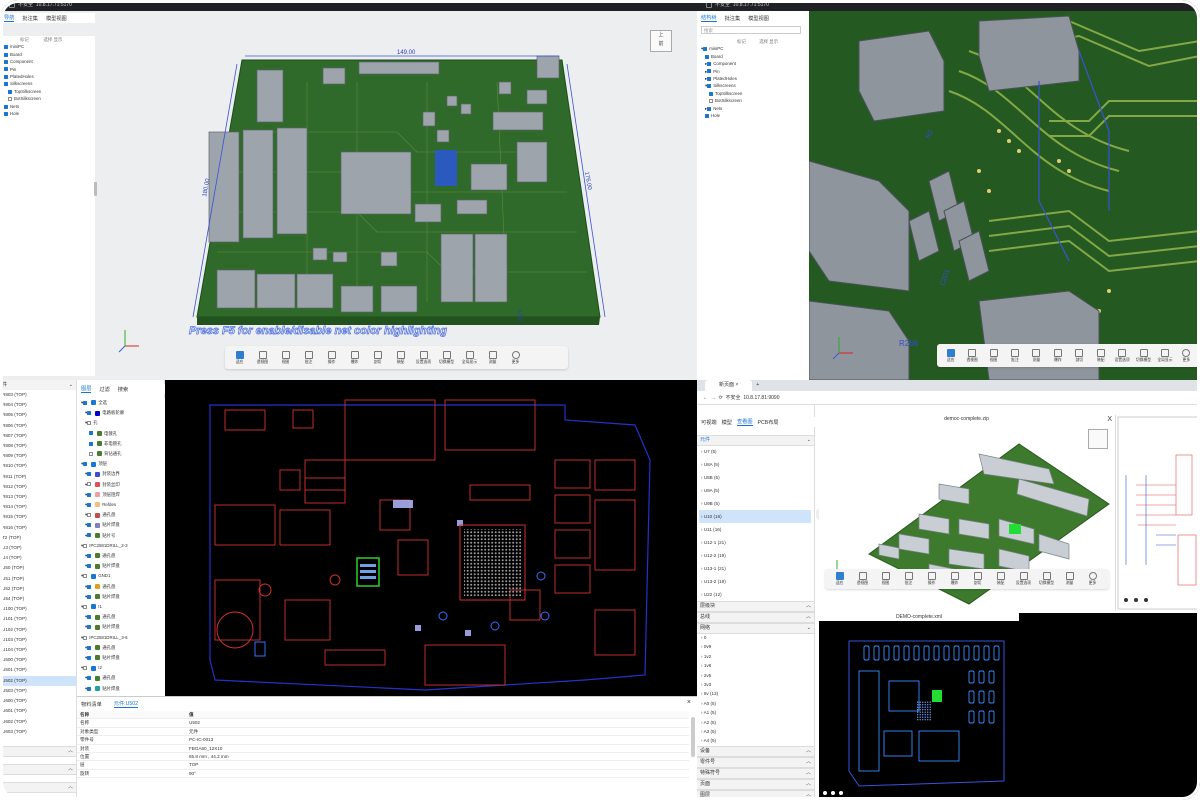 Image resolution: width=1200 pixels, height=800 pixels. What do you see at coordinates (661, 41) in the screenshot?
I see `view-cube: 上前` at bounding box center [661, 41].